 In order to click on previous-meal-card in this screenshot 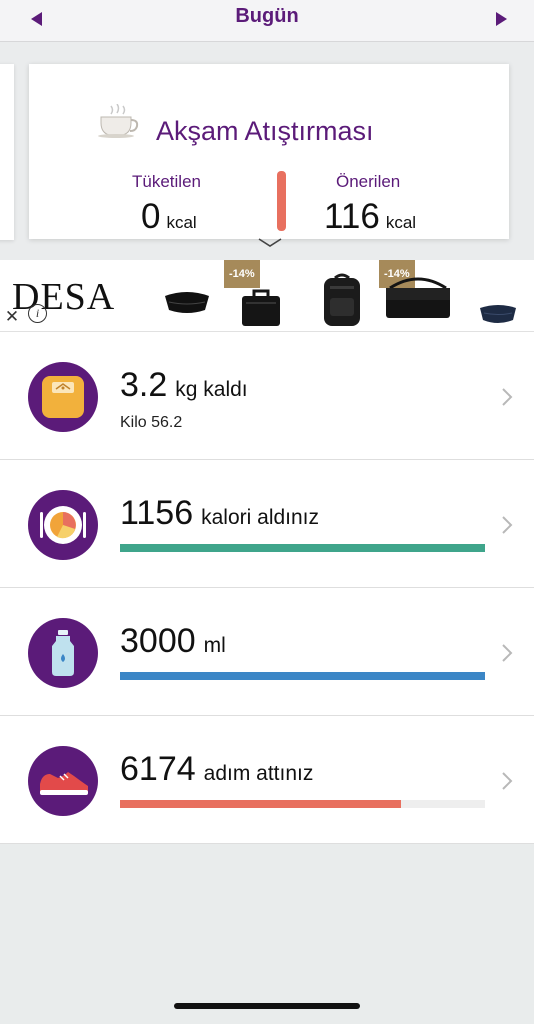, I will do `click(7, 152)`.